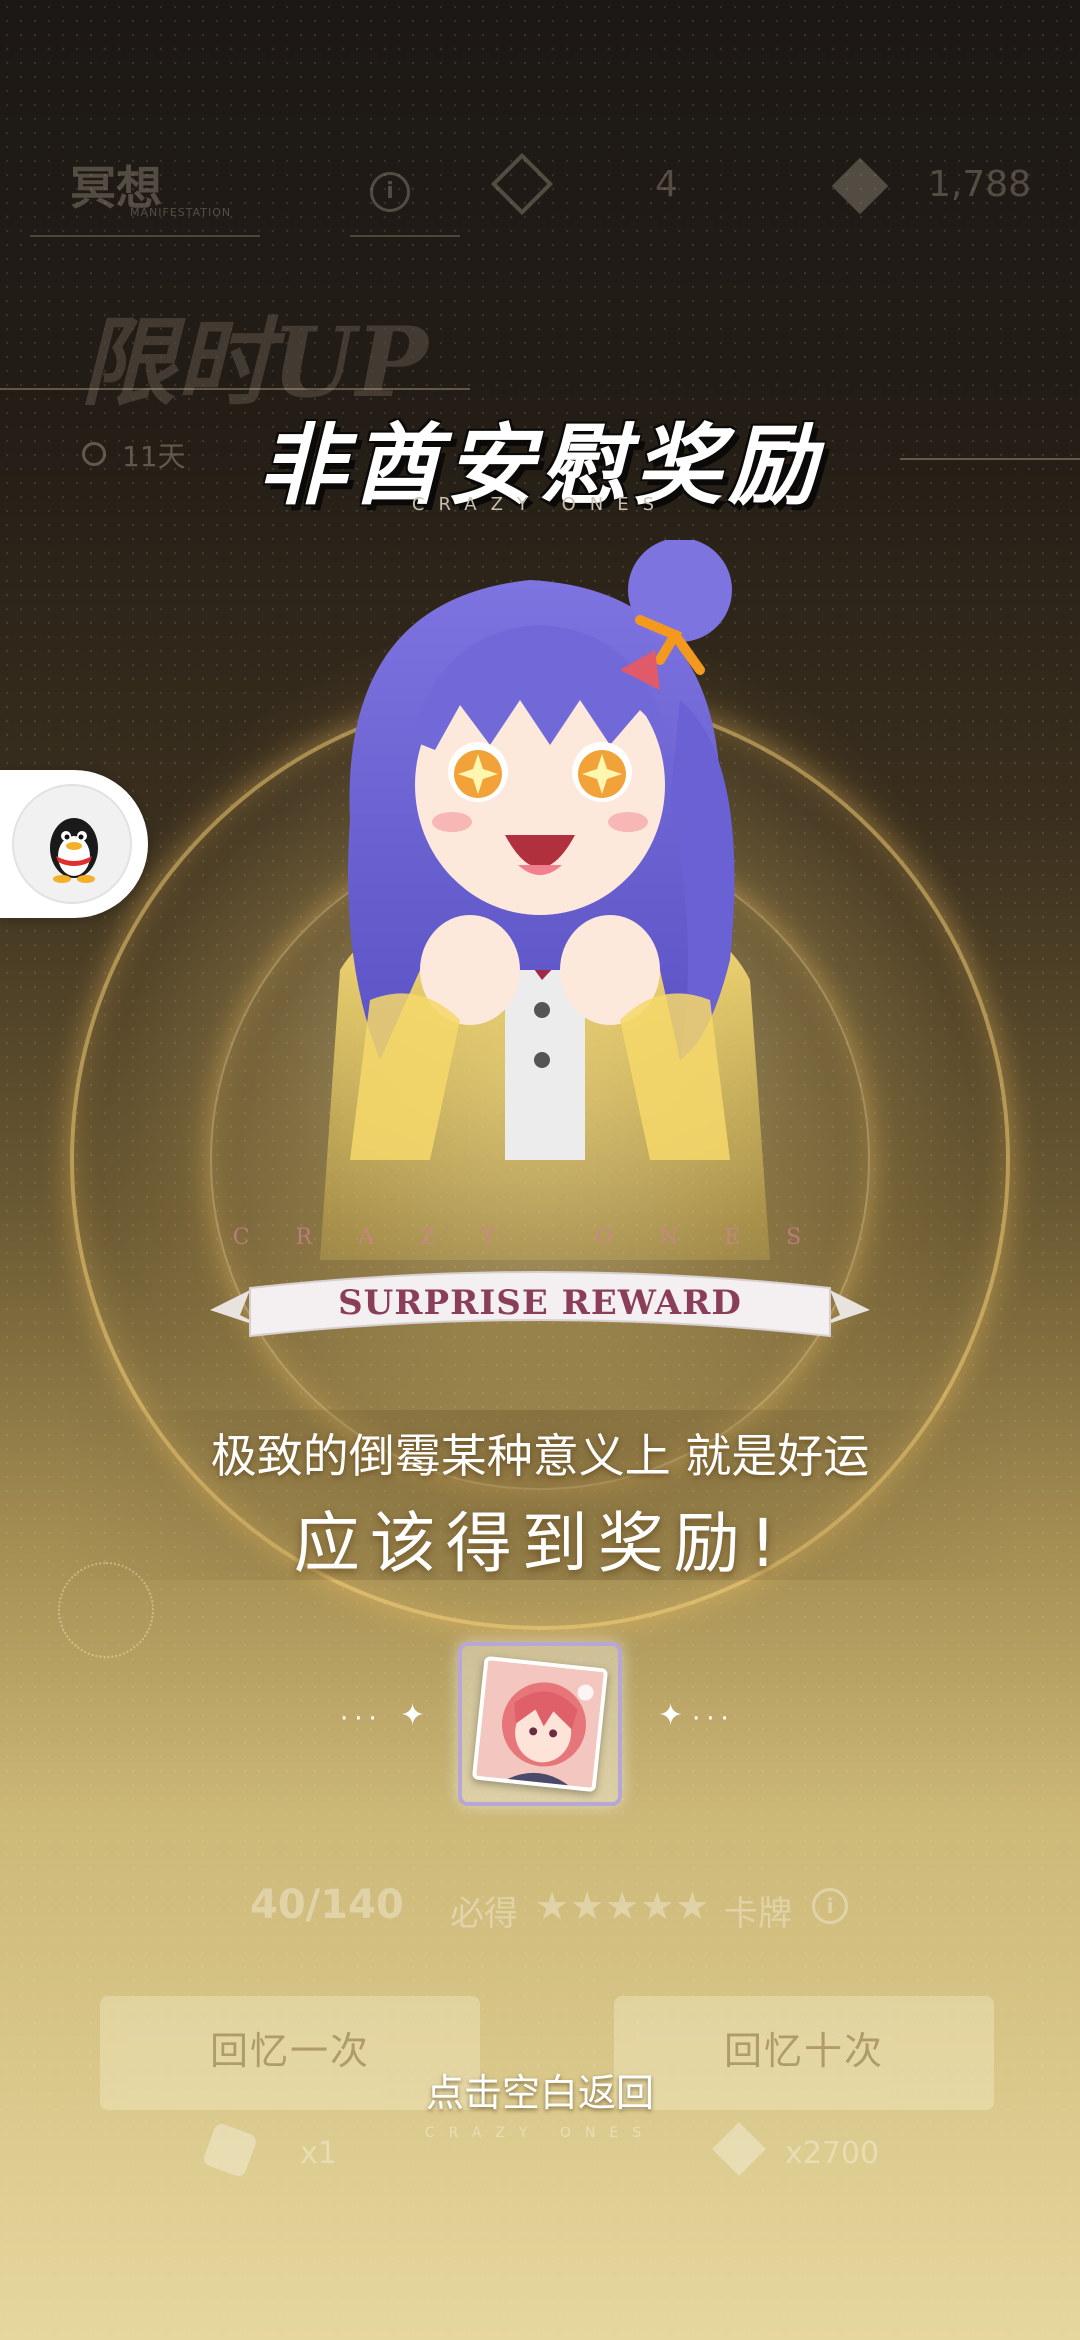 Image resolution: width=1080 pixels, height=2340 pixels. I want to click on title-subtitle: CRAZY ONES, so click(540, 504).